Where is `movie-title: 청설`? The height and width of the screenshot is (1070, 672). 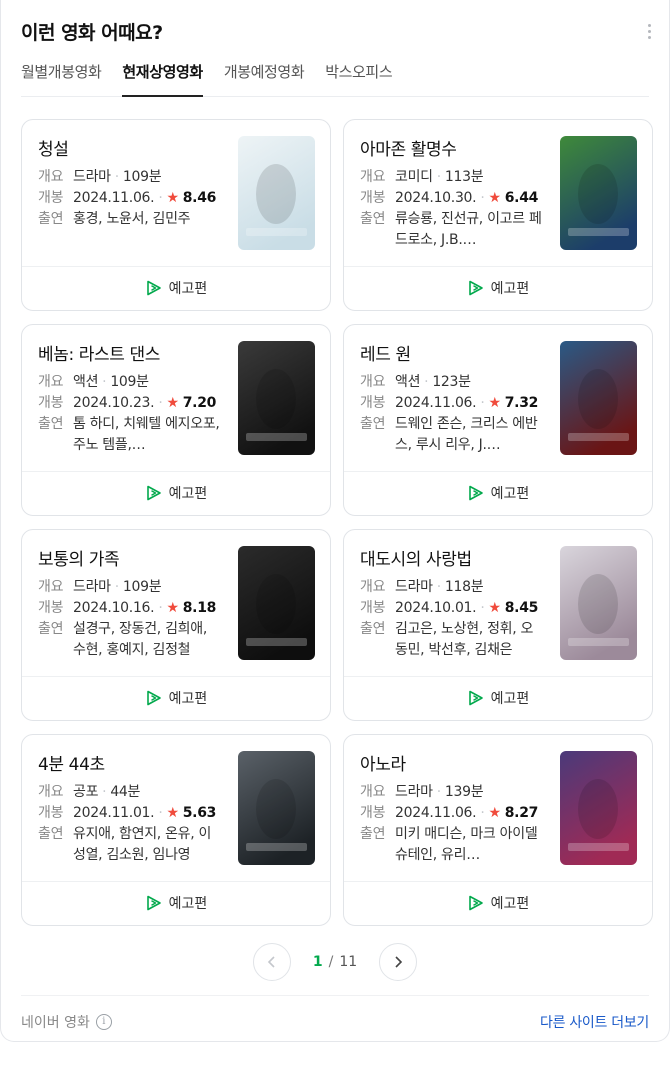
movie-title: 청설 is located at coordinates (53, 147).